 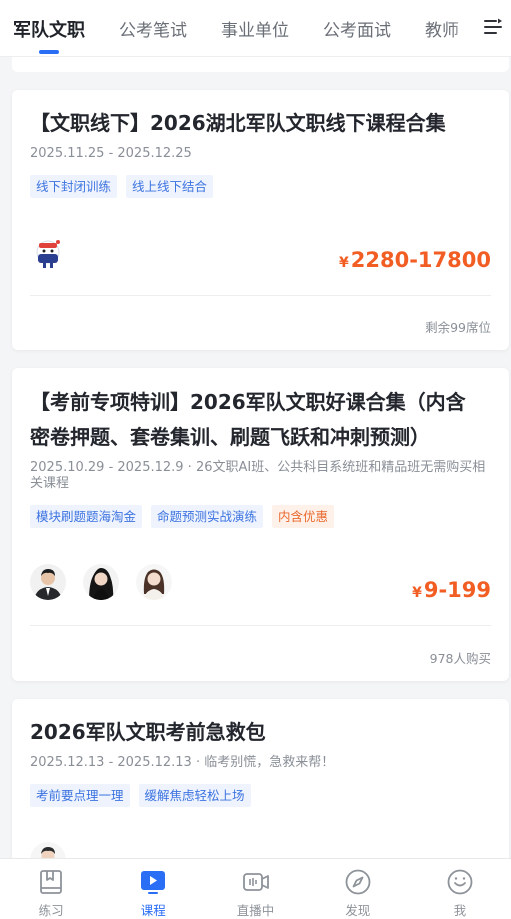 I want to click on category-tabs: 军队文职 公考笔试 事业单位 公考面试 教师, so click(x=246, y=28).